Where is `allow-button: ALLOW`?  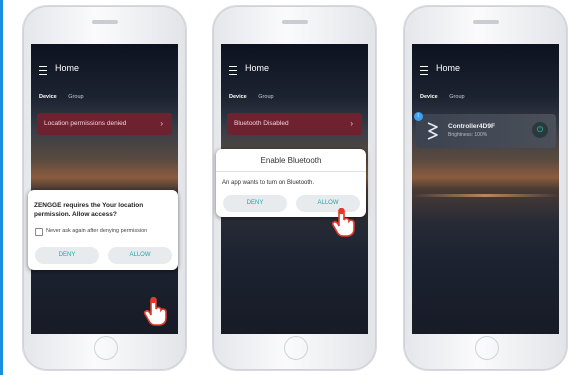
allow-button: ALLOW is located at coordinates (140, 255).